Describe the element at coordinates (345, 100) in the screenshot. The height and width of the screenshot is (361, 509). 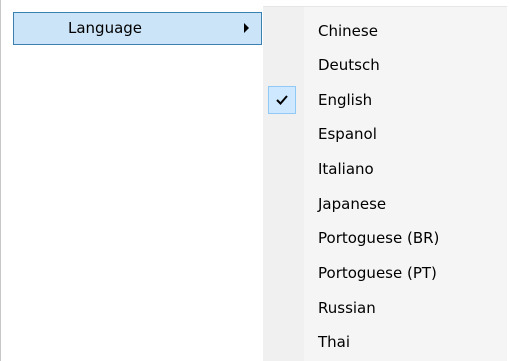
I see `language-item-label: English` at that location.